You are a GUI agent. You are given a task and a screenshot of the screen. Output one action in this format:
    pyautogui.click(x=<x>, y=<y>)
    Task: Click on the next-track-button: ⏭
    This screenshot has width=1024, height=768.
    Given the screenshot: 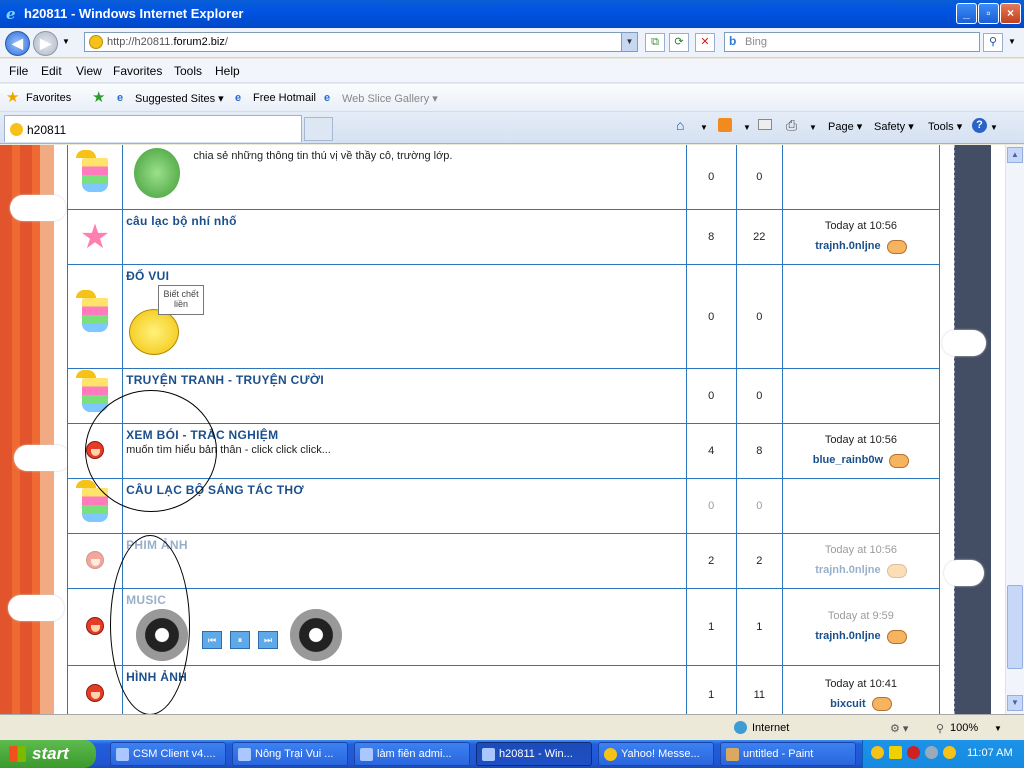 What is the action you would take?
    pyautogui.click(x=268, y=640)
    